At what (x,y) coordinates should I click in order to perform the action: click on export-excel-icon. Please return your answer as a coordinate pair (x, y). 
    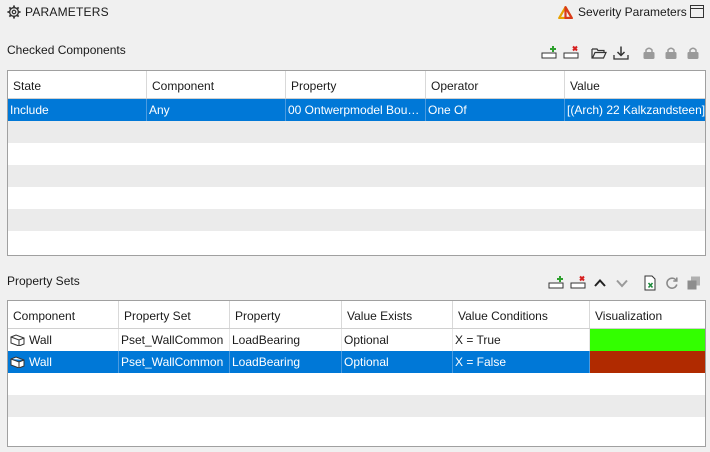
    Looking at the image, I should click on (650, 283).